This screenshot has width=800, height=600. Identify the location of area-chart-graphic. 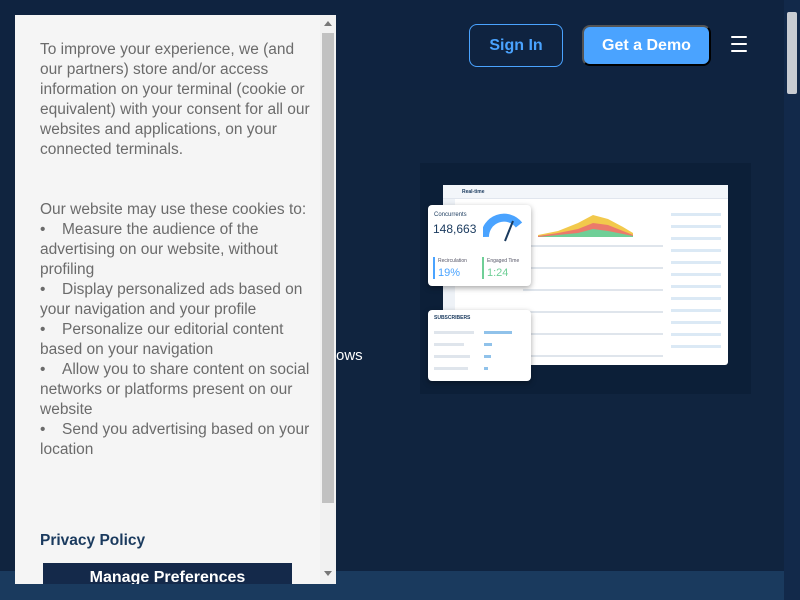
(585, 226).